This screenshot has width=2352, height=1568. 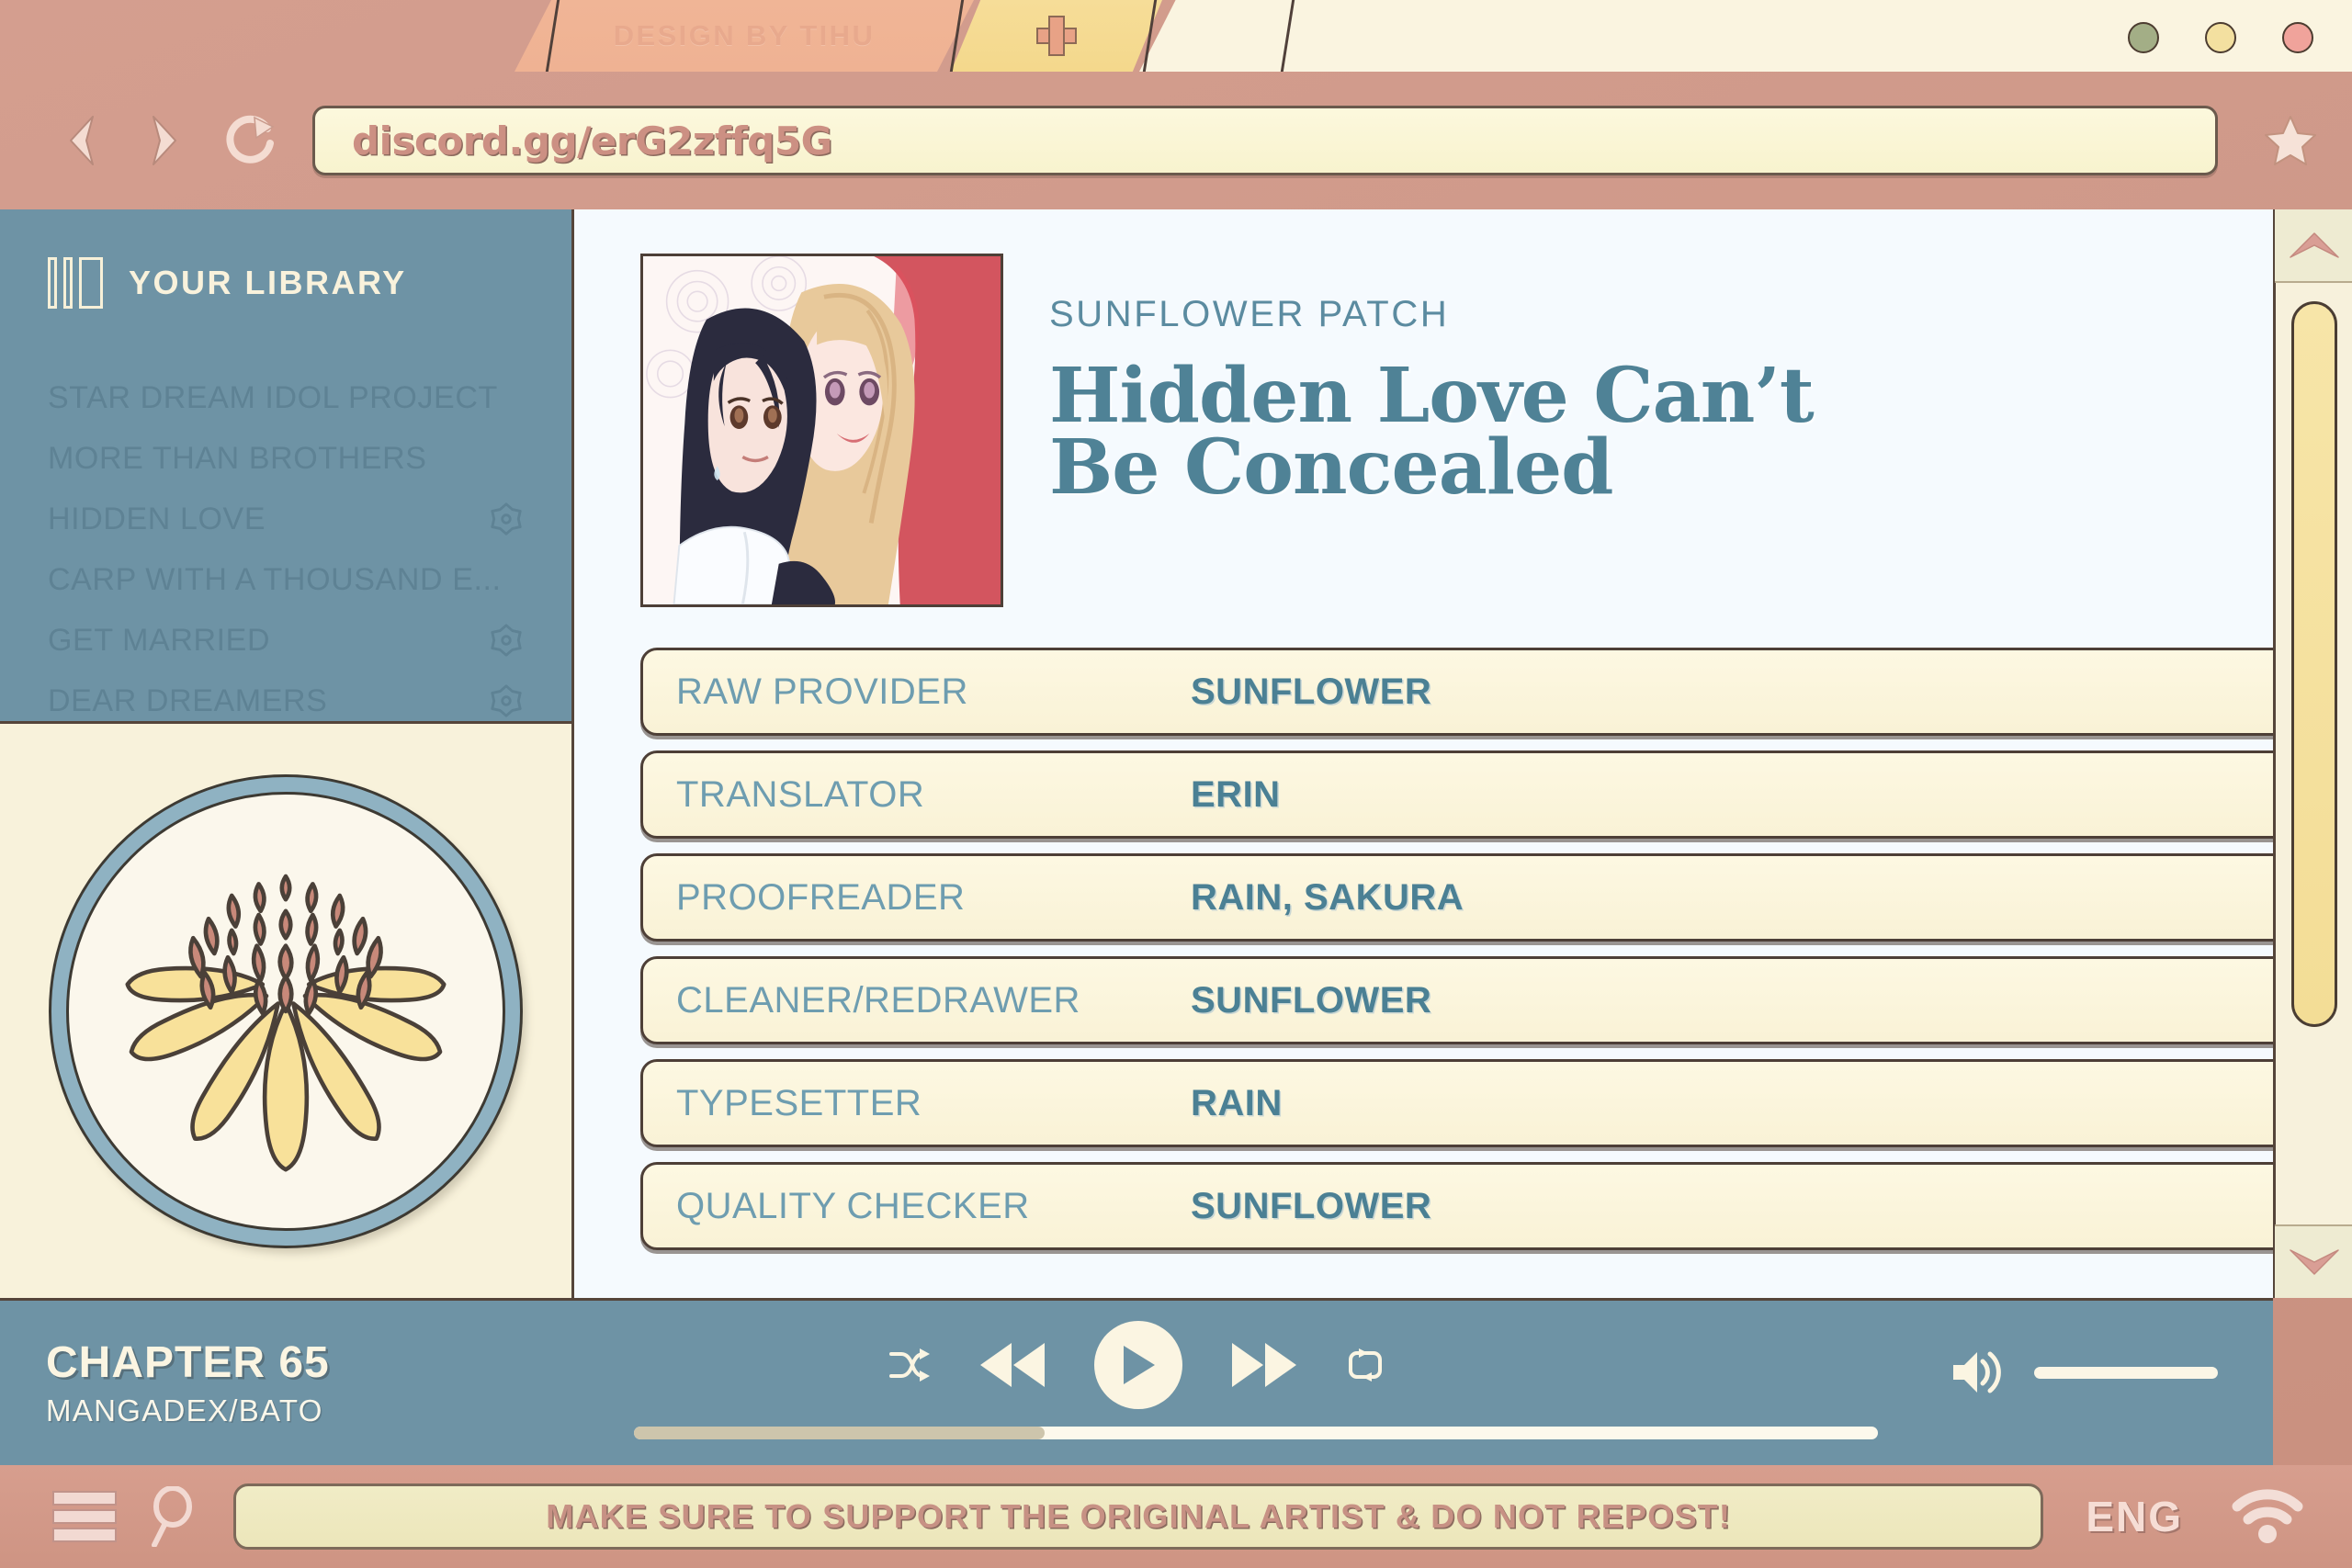 I want to click on bookmark-button, so click(x=2290, y=141).